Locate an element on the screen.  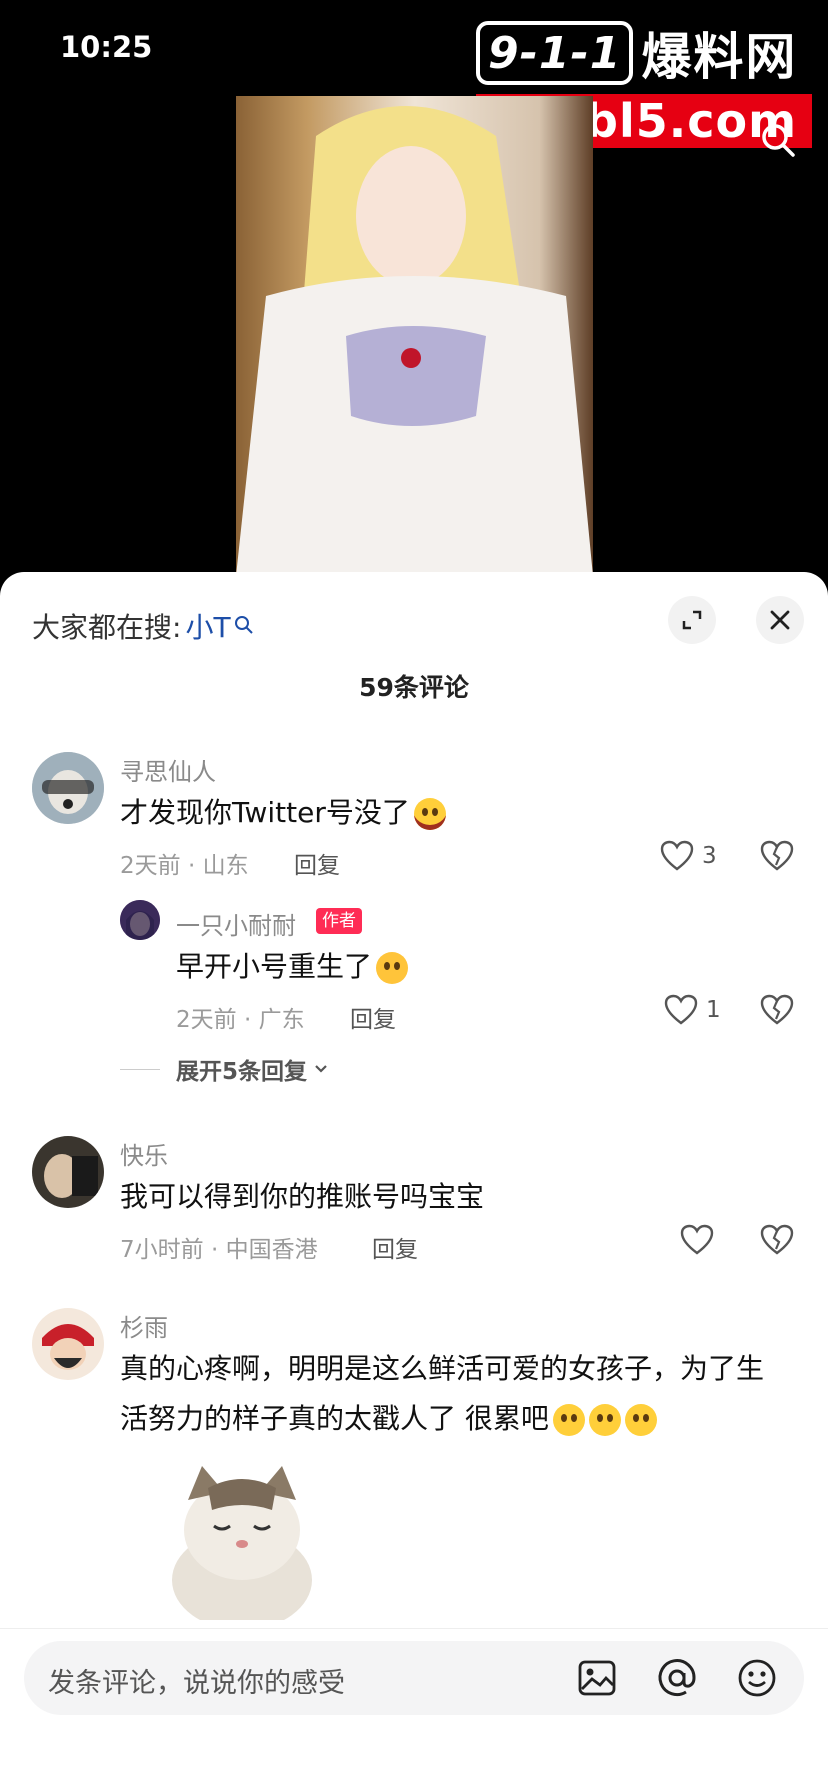
like-count: 1 is located at coordinates (713, 1010).